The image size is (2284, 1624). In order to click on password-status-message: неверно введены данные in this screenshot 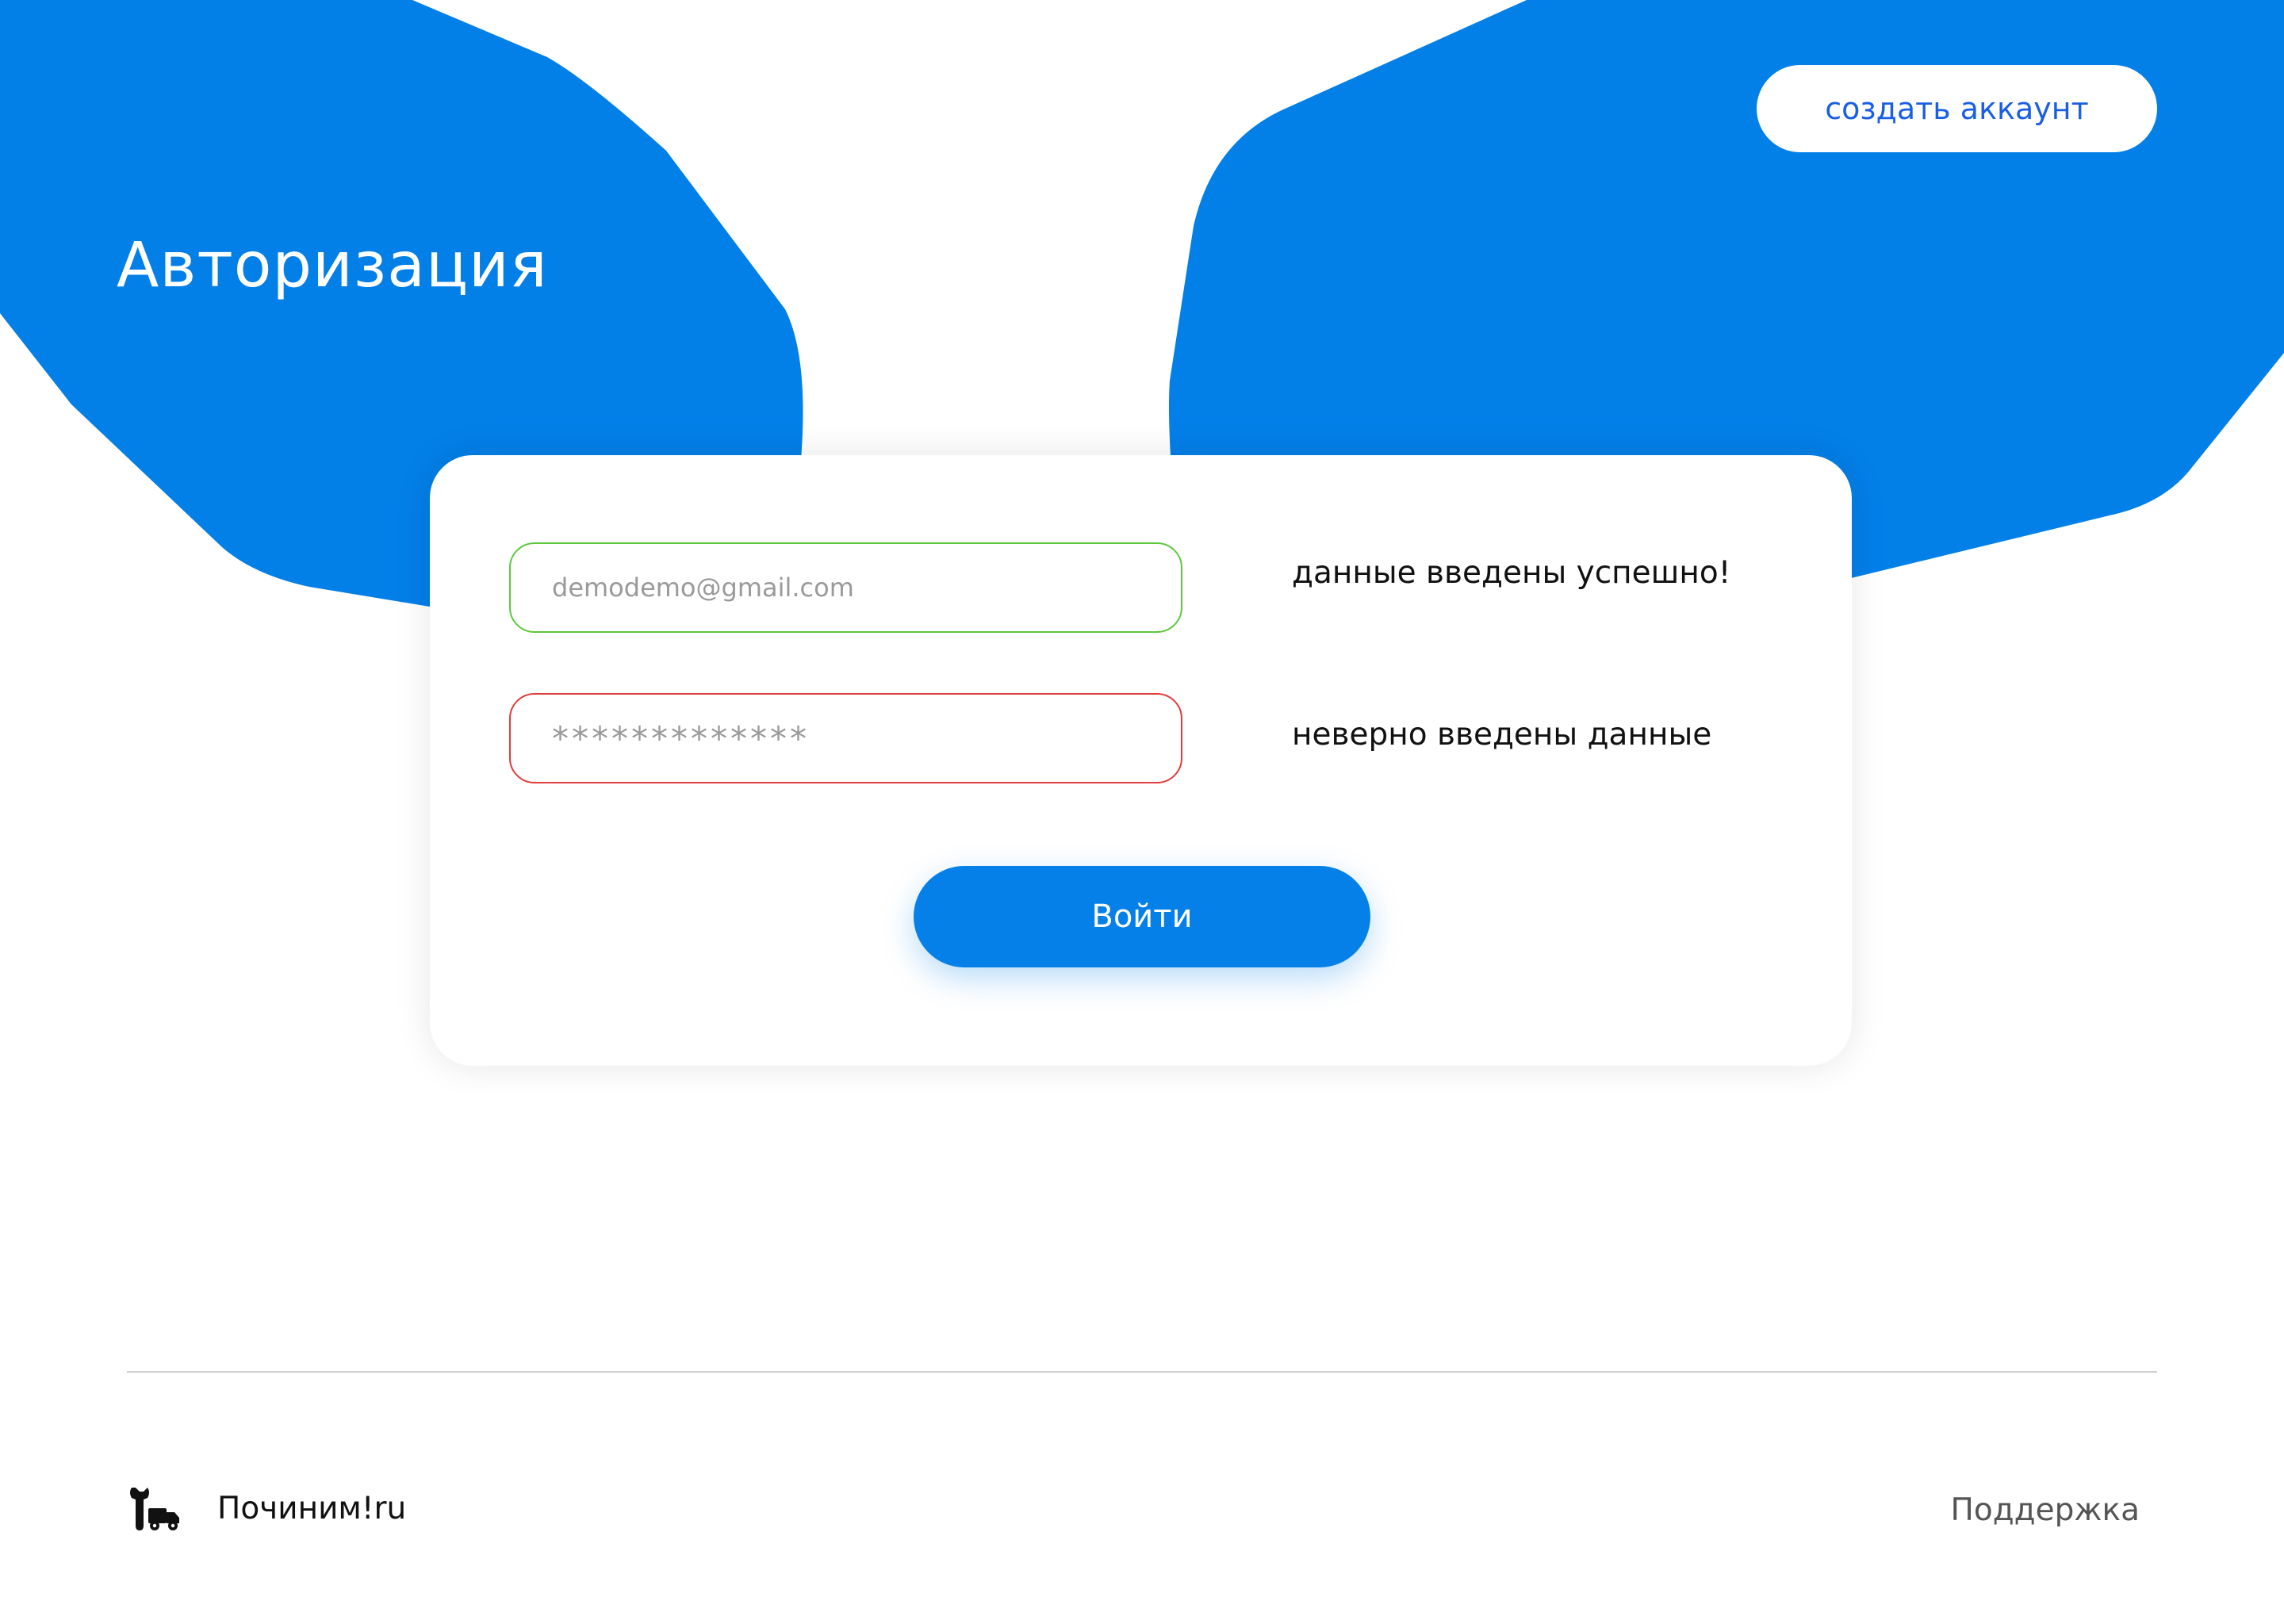, I will do `click(1502, 735)`.